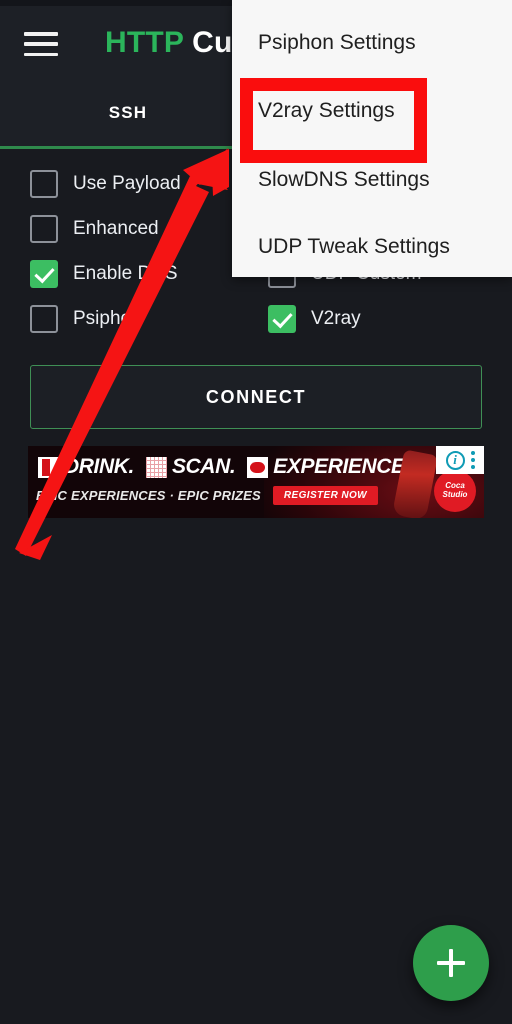 This screenshot has height=1024, width=512. I want to click on menu-item-psiphon-settings: Psiphon Settings, so click(337, 43).